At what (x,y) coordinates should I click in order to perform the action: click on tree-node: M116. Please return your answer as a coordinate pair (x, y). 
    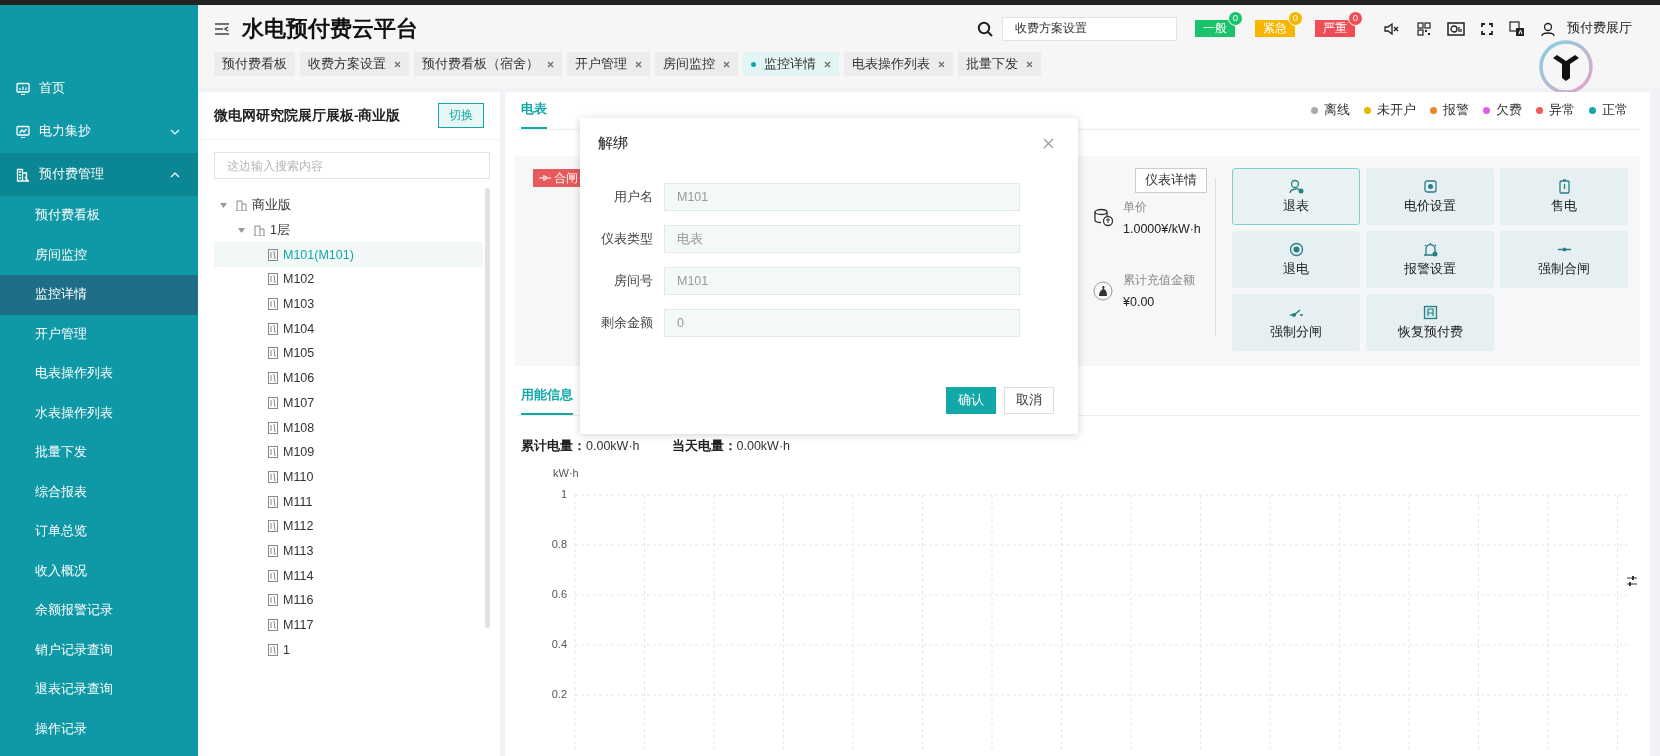
    Looking at the image, I should click on (348, 600).